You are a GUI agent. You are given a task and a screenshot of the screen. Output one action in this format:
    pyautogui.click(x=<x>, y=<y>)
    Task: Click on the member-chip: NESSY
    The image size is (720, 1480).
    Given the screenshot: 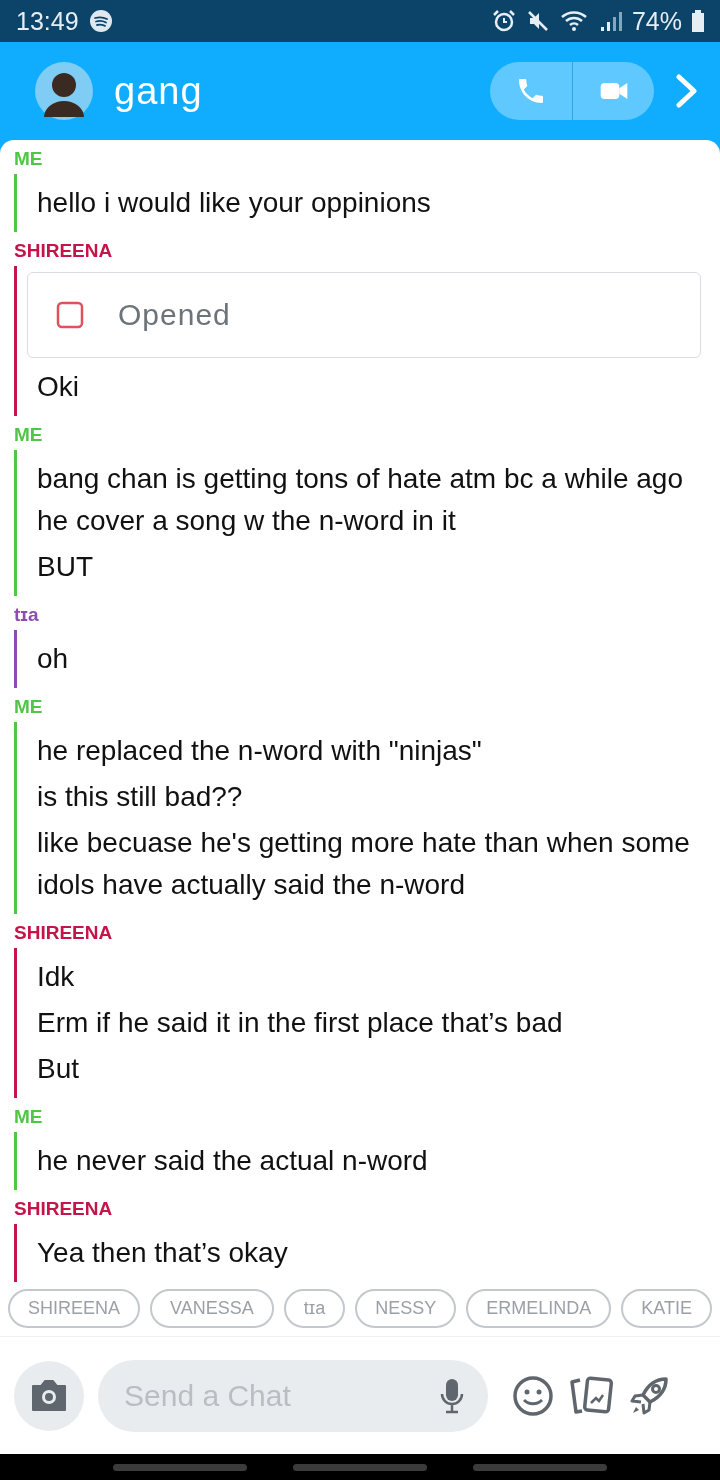 What is the action you would take?
    pyautogui.click(x=406, y=1308)
    